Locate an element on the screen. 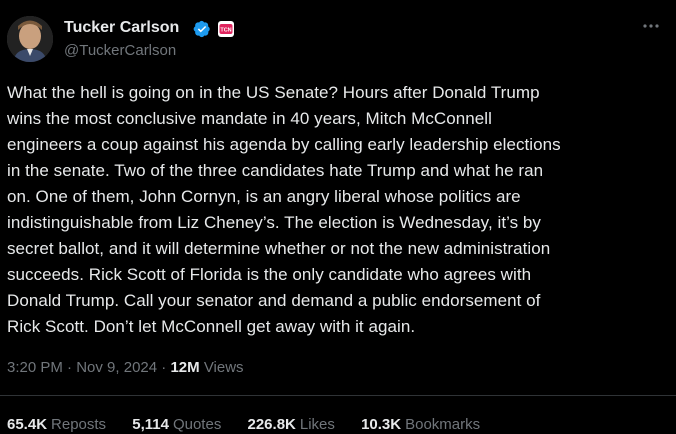  bookmarks-count: 10.3K is located at coordinates (381, 424).